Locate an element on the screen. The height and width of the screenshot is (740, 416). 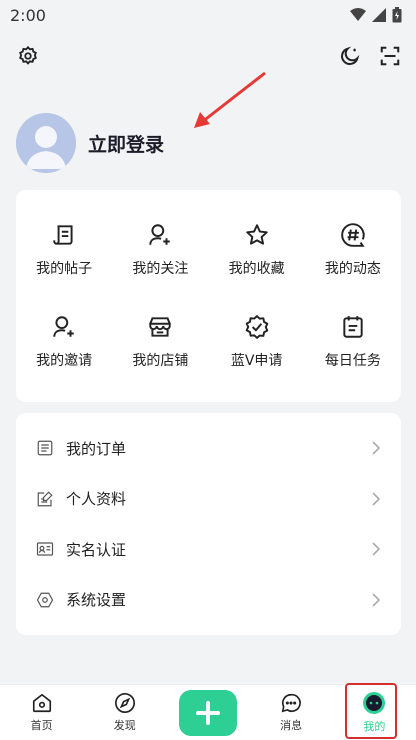
nav-messages: 消息 is located at coordinates (291, 712).